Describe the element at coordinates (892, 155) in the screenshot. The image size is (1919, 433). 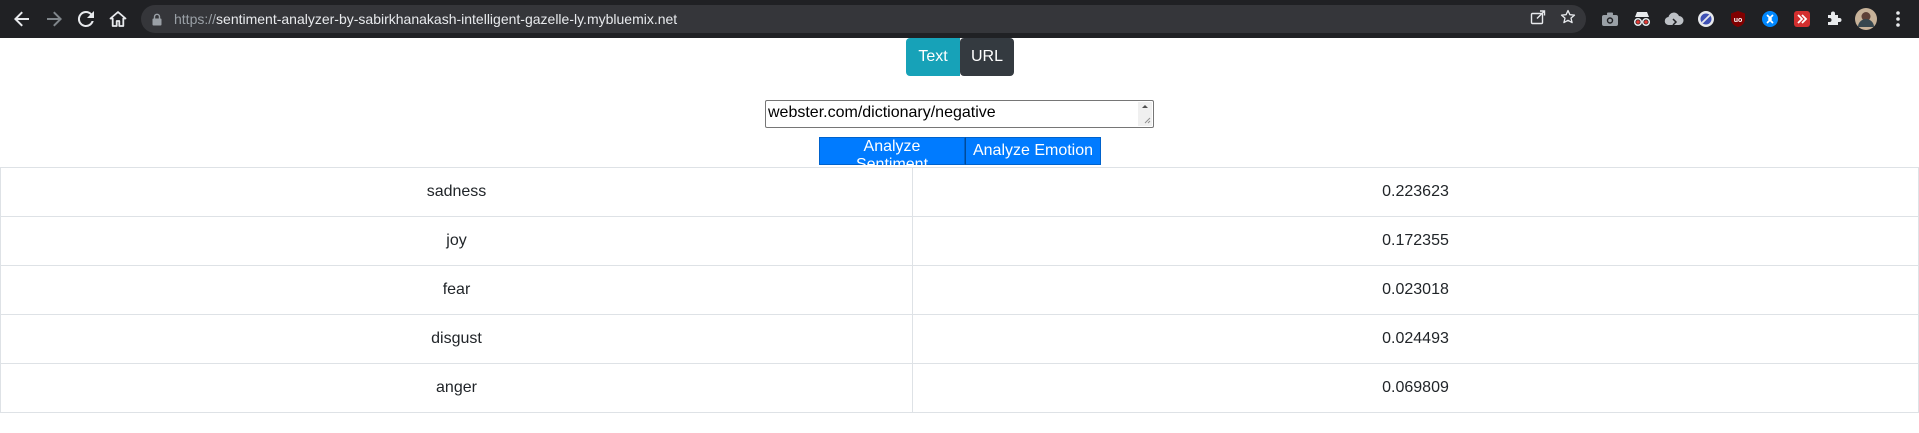
I see `analyze-sentiment-button: Analyze Sentiment` at that location.